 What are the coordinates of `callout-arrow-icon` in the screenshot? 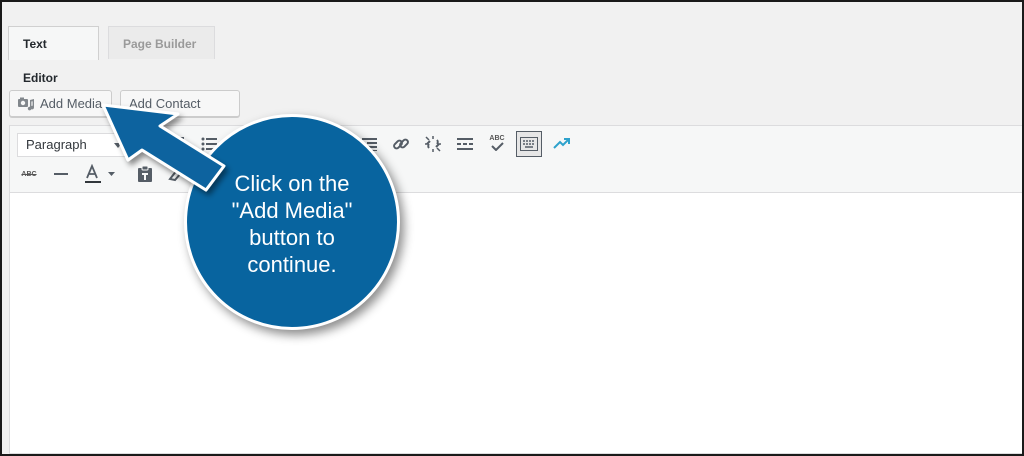 It's located at (163, 147).